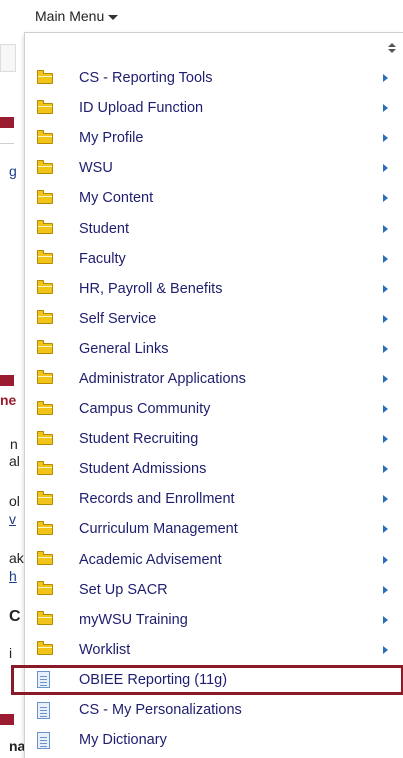  What do you see at coordinates (153, 679) in the screenshot?
I see `menu-item-label: OBIEE Reporting (11g)` at bounding box center [153, 679].